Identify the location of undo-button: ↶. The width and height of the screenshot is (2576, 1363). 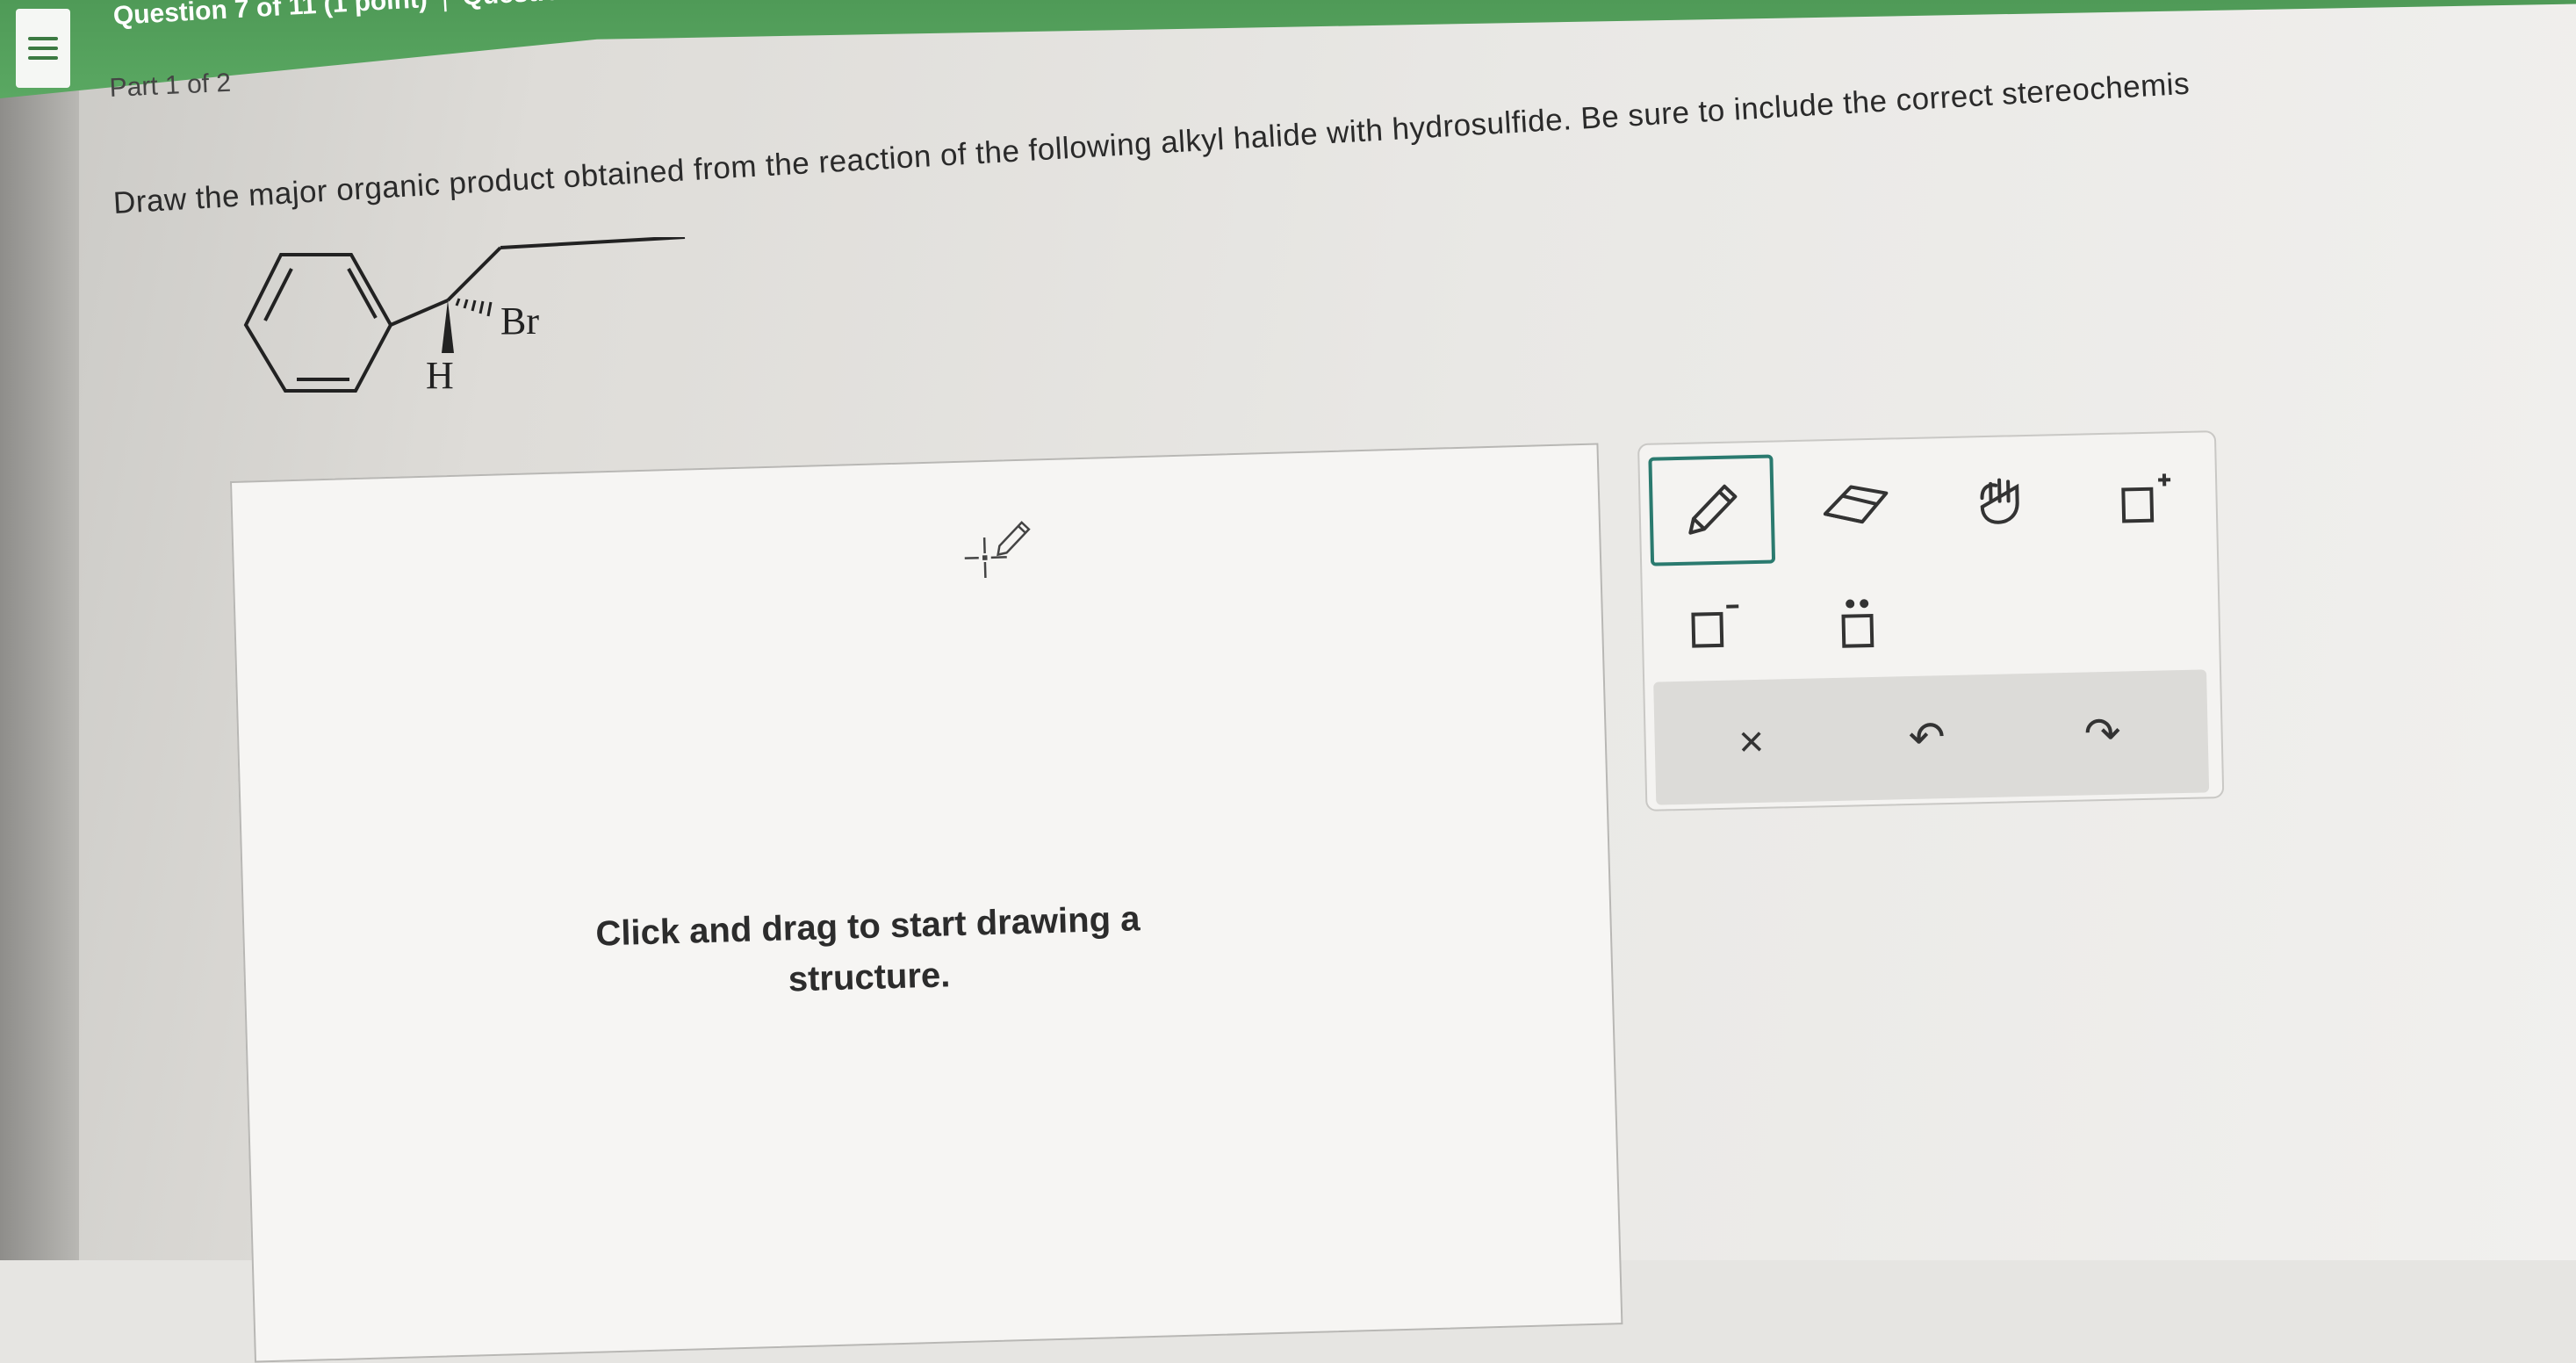
(1927, 737).